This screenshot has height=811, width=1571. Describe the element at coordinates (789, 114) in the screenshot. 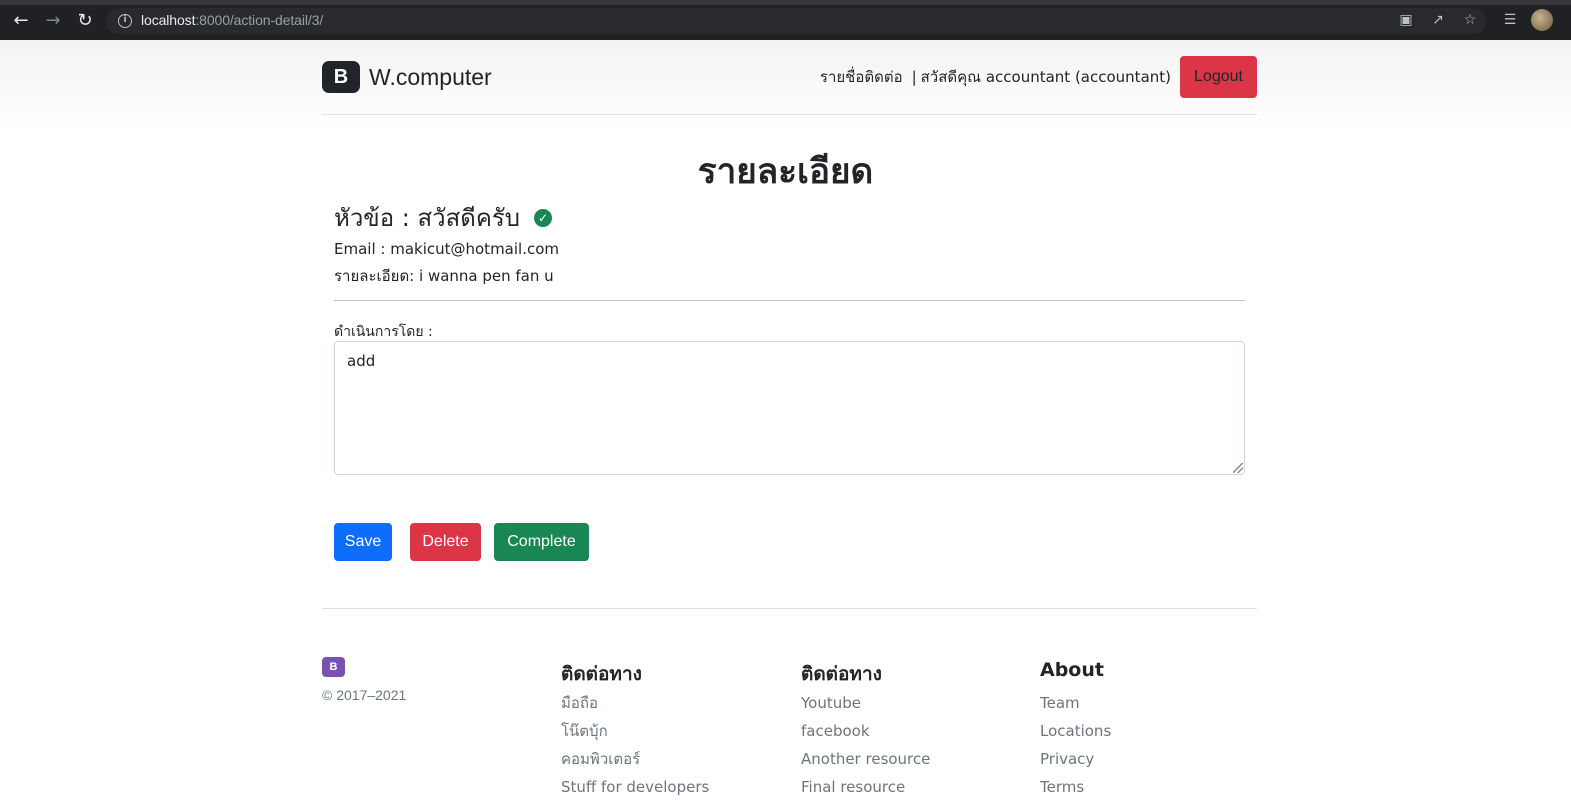

I see `header-divider` at that location.